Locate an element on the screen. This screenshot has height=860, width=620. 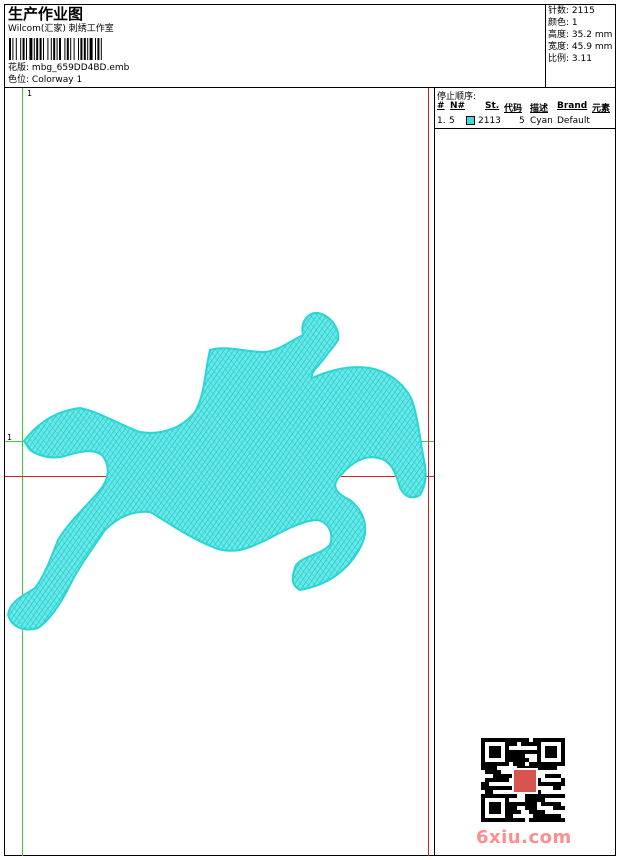
stat-colors: 颜色: 1 is located at coordinates (563, 23).